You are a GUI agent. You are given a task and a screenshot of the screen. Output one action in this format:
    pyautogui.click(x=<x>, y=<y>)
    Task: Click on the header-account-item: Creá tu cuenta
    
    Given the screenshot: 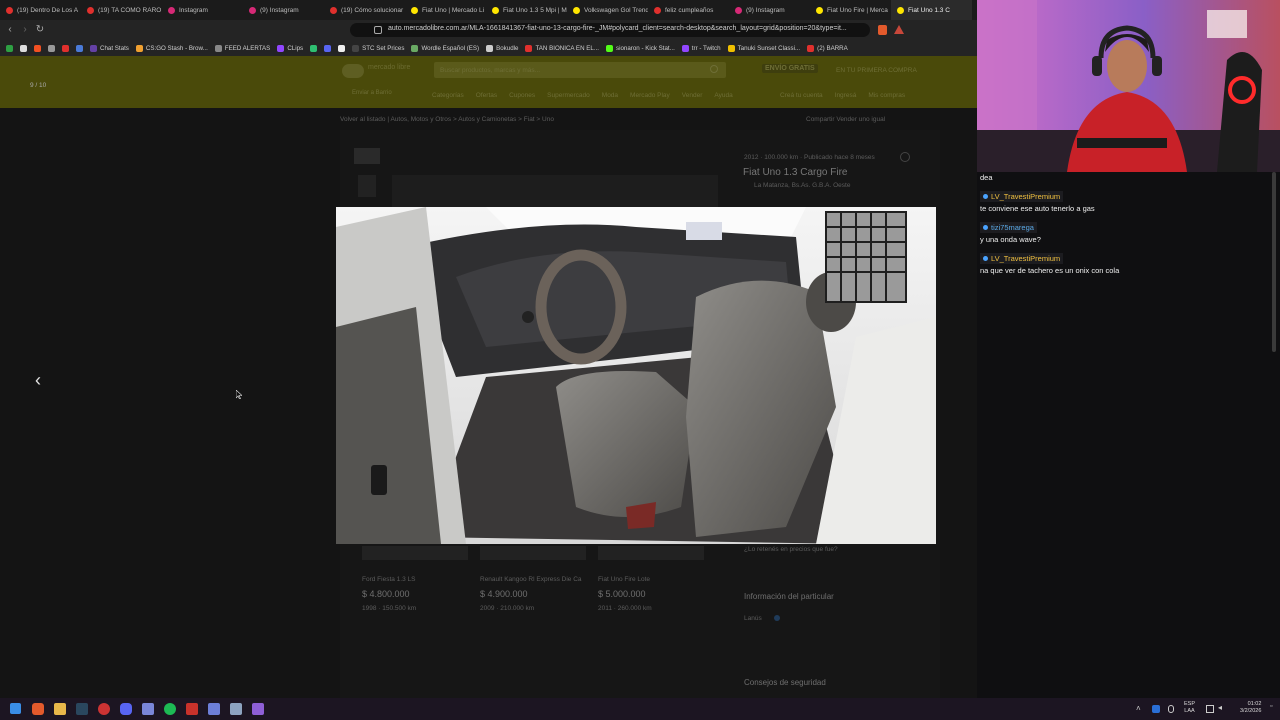 What is the action you would take?
    pyautogui.click(x=801, y=95)
    